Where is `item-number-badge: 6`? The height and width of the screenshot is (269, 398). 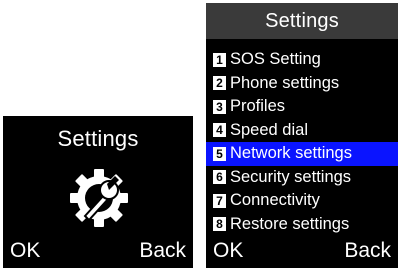 item-number-badge: 6 is located at coordinates (219, 177).